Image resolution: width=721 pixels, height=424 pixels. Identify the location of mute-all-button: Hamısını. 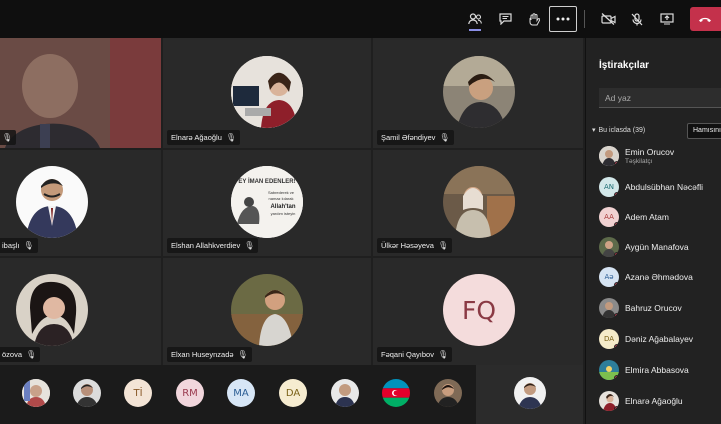
(704, 131).